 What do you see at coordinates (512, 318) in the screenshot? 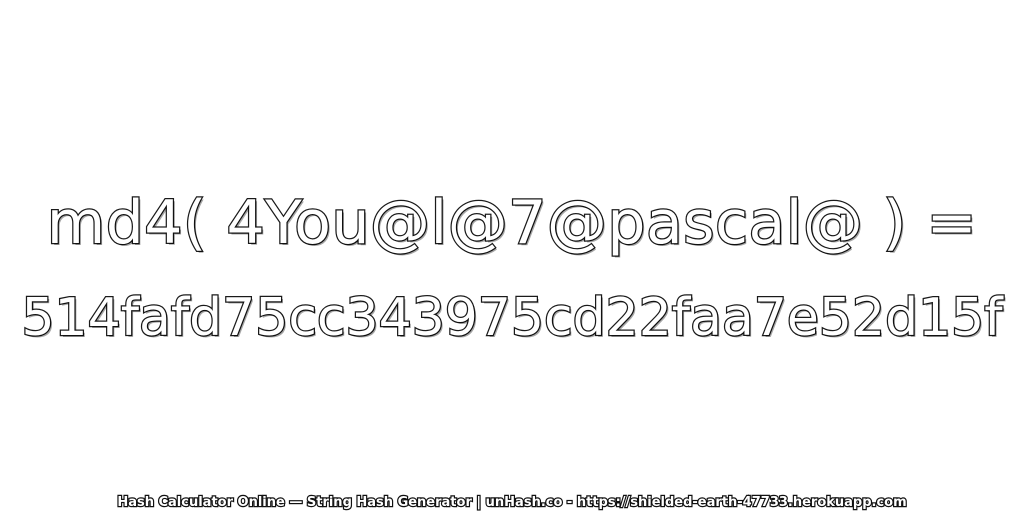
I see `hash-result: 514fafd75cc343975cd22faa7e52d15f` at bounding box center [512, 318].